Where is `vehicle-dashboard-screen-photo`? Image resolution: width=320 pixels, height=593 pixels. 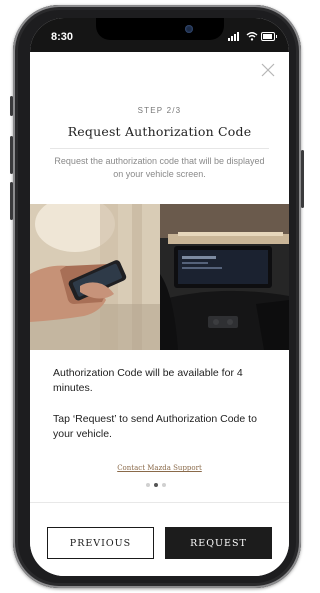
vehicle-dashboard-screen-photo is located at coordinates (224, 277).